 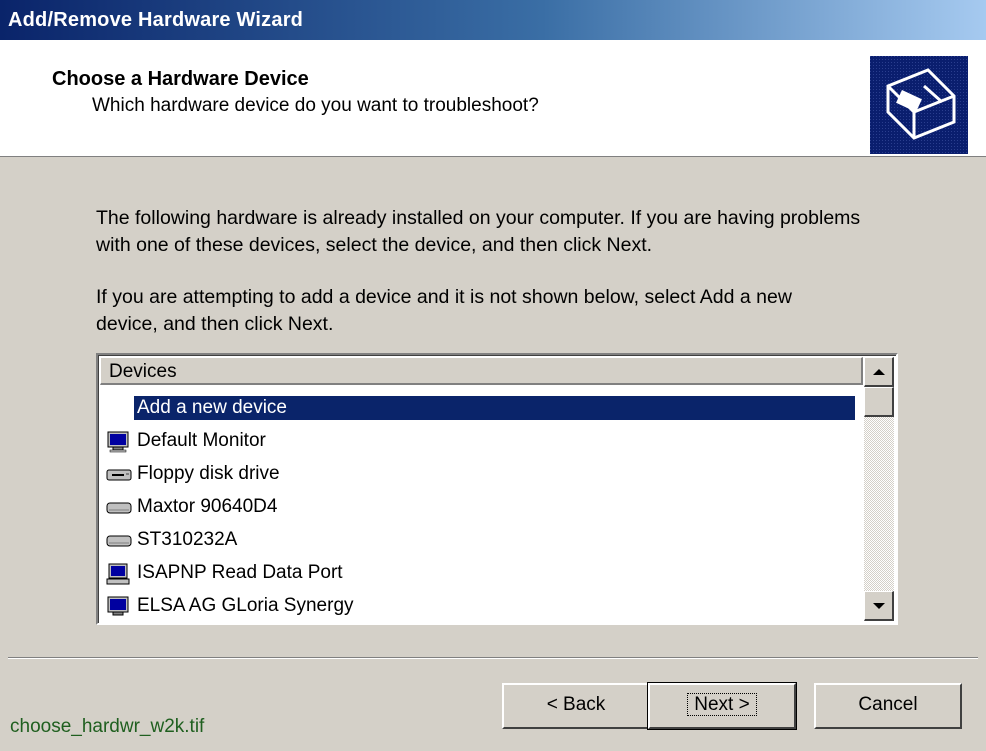 What do you see at coordinates (215, 324) in the screenshot?
I see `instructions-line: device, and then click Next.` at bounding box center [215, 324].